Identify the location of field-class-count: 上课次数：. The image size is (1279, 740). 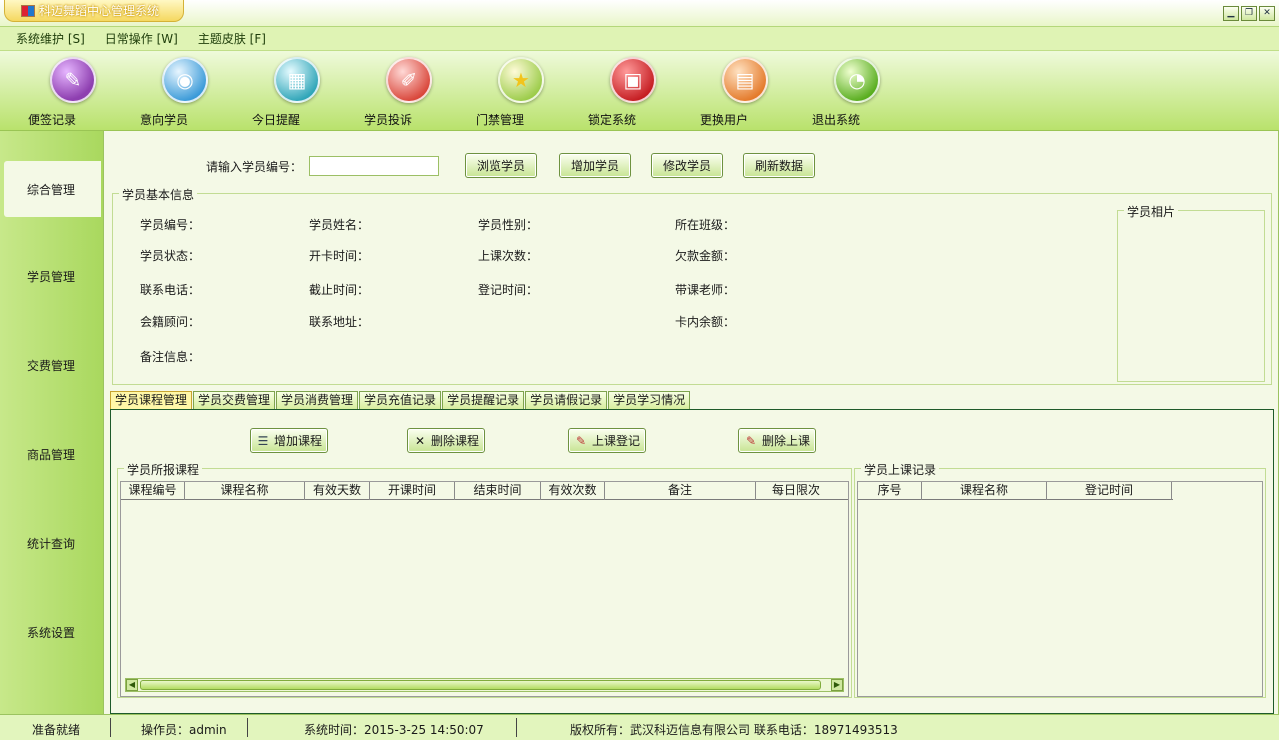
(508, 256).